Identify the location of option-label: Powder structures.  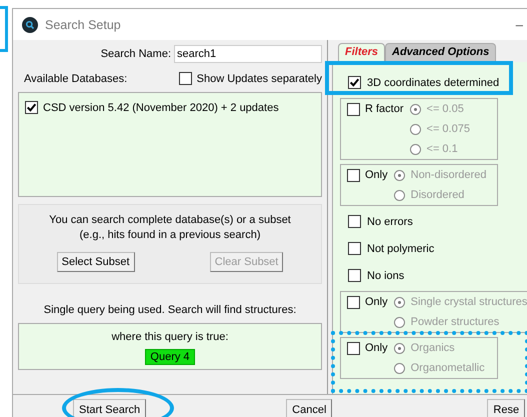
(455, 322).